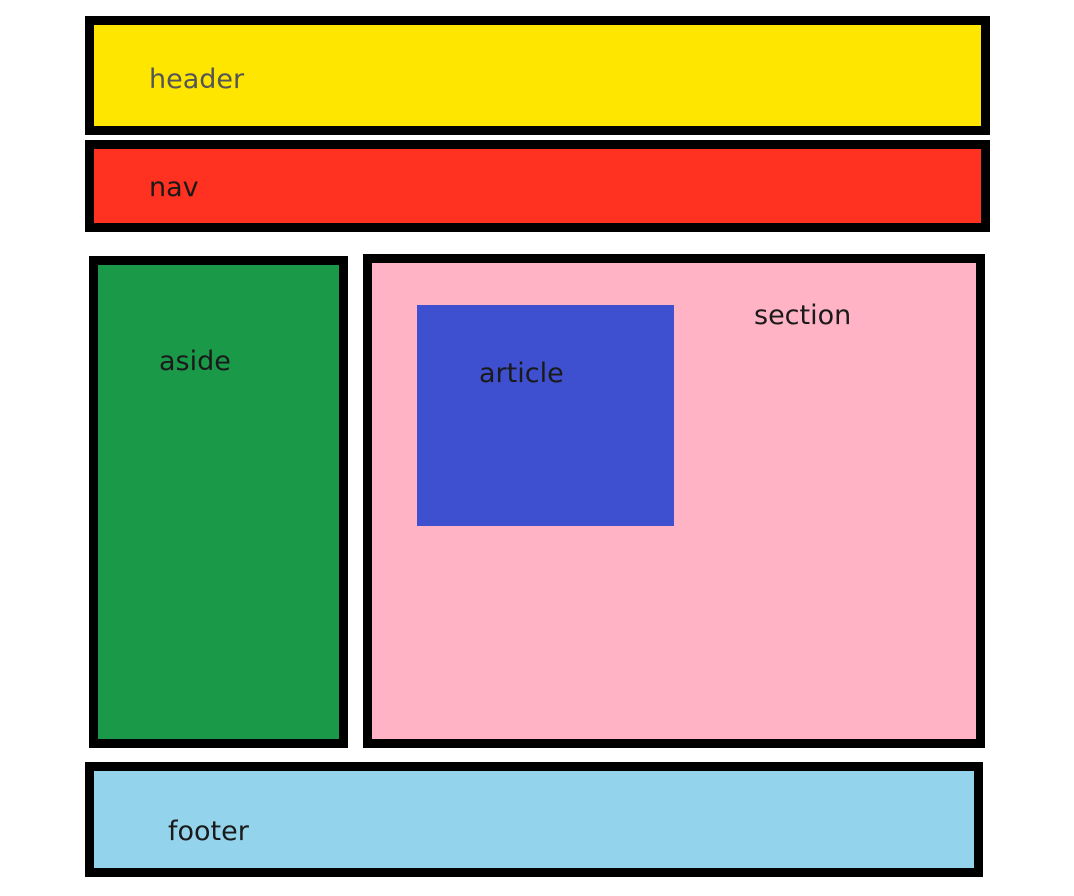 Image resolution: width=1074 pixels, height=896 pixels. Describe the element at coordinates (195, 361) in the screenshot. I see `aside-label: aside` at that location.